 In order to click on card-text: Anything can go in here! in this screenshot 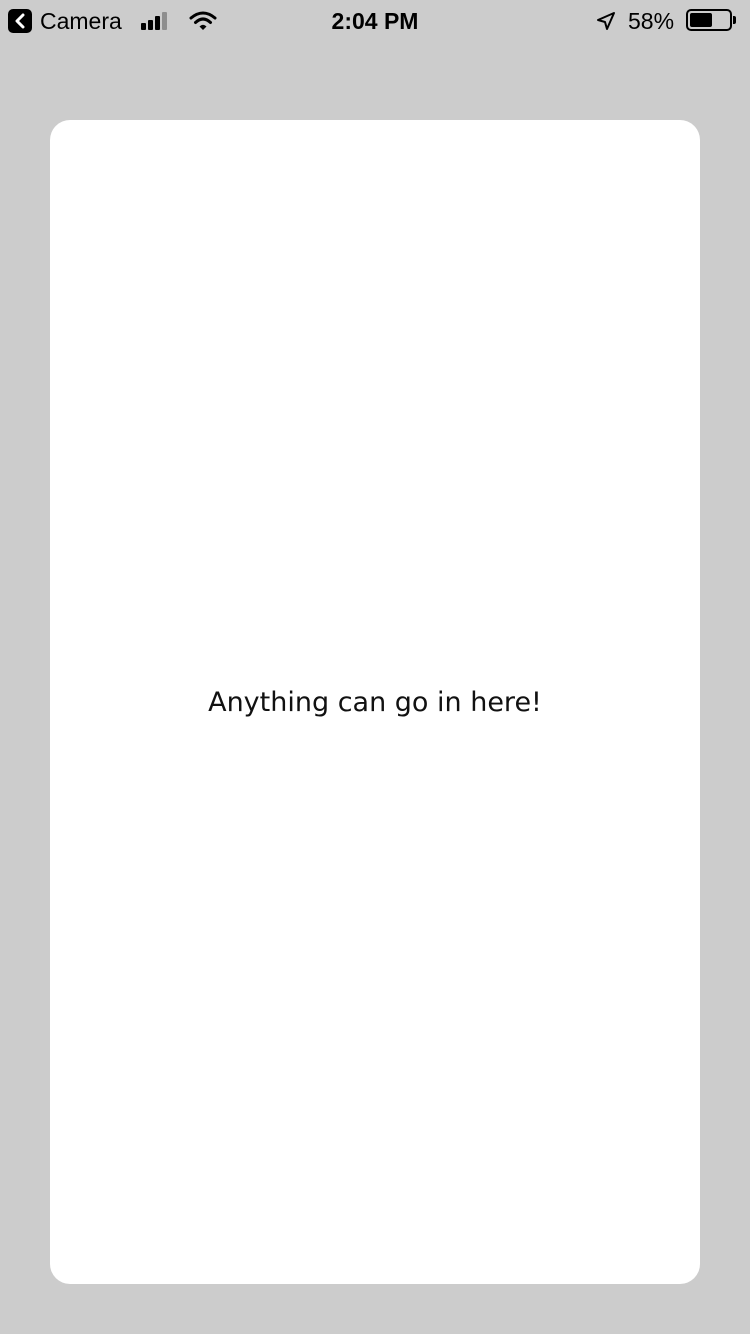, I will do `click(375, 702)`.